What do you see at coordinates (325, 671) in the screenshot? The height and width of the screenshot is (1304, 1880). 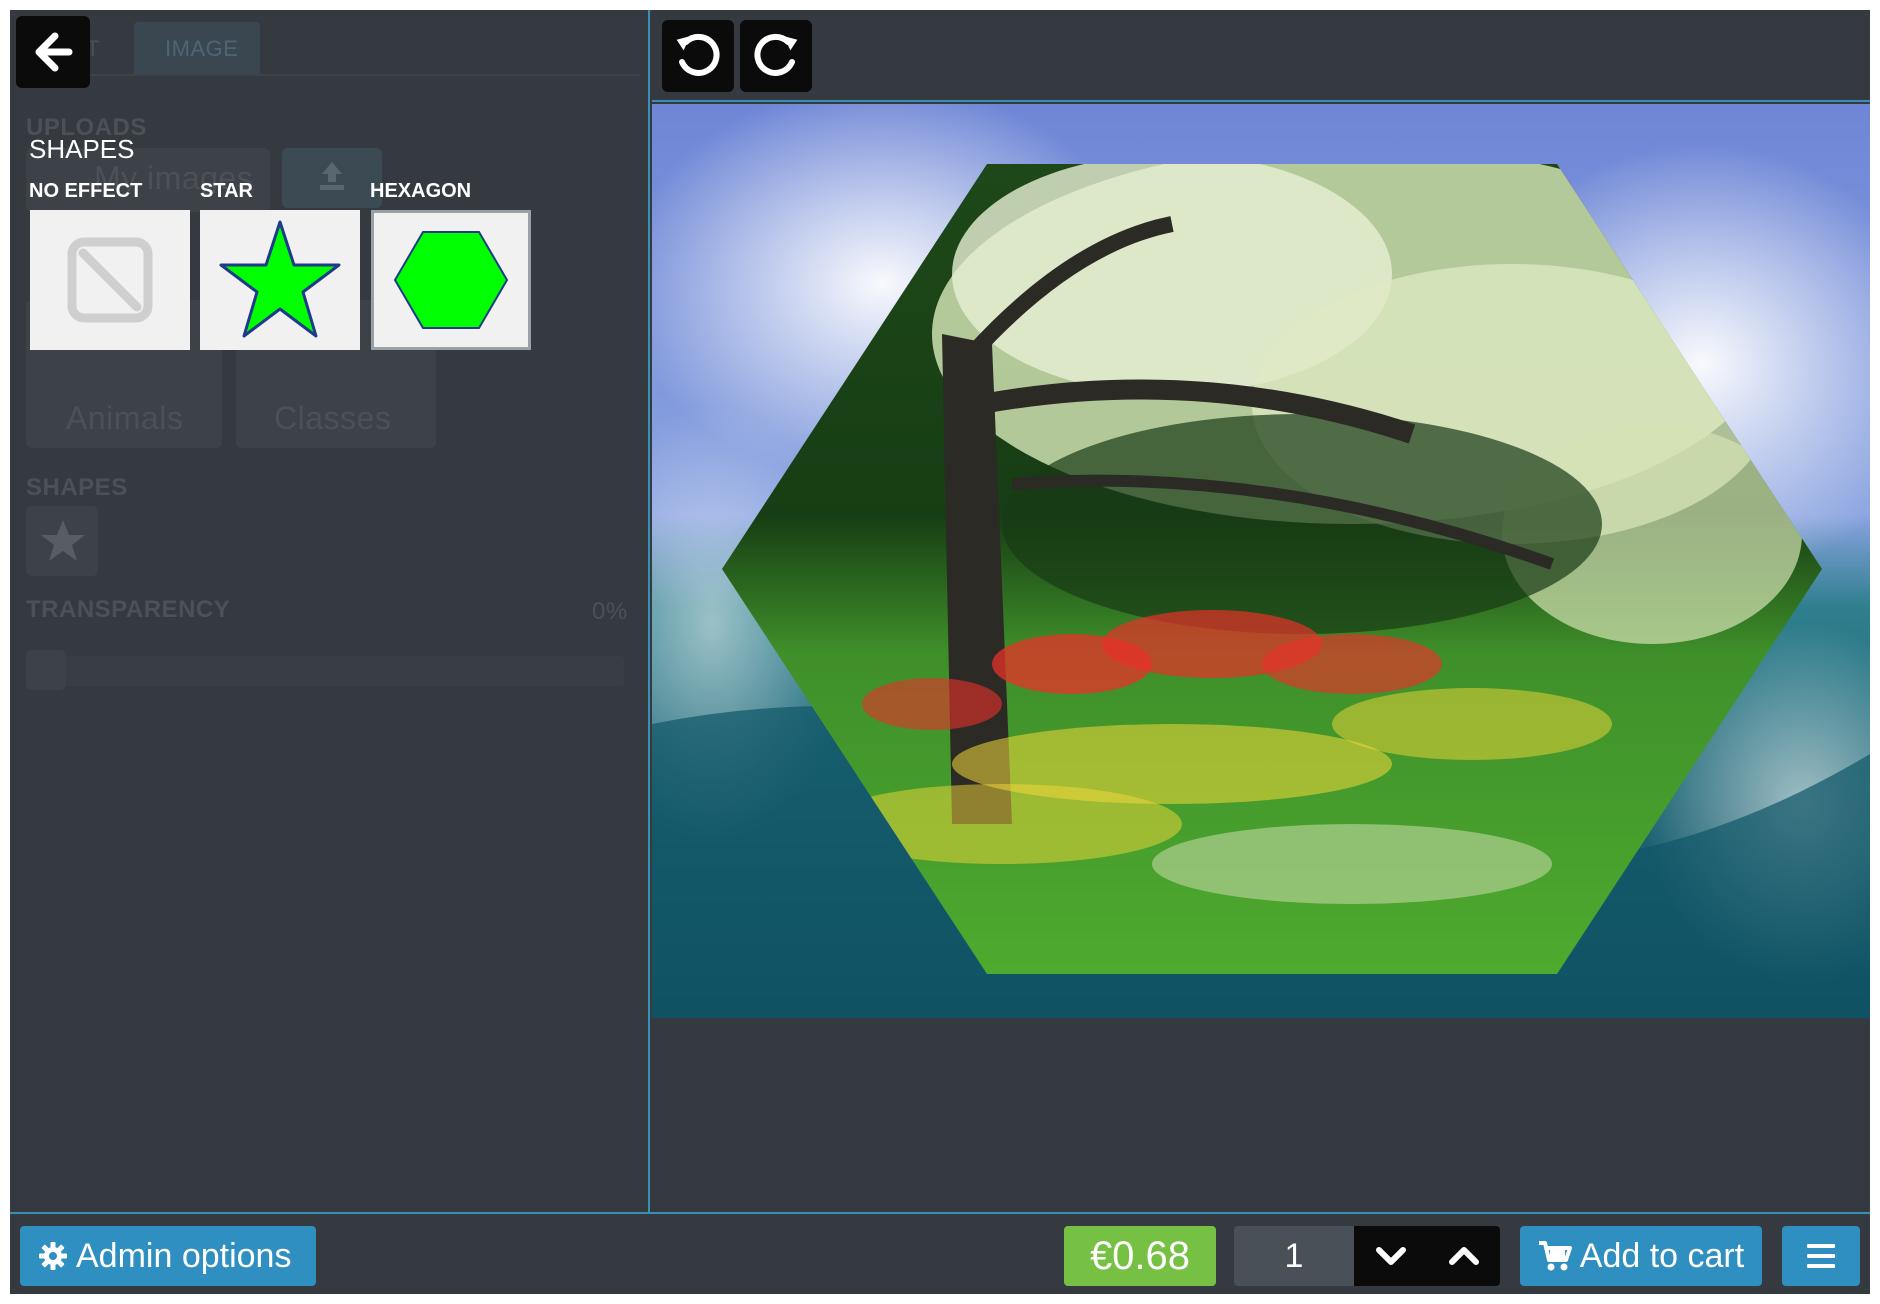 I see `transparency-slider` at bounding box center [325, 671].